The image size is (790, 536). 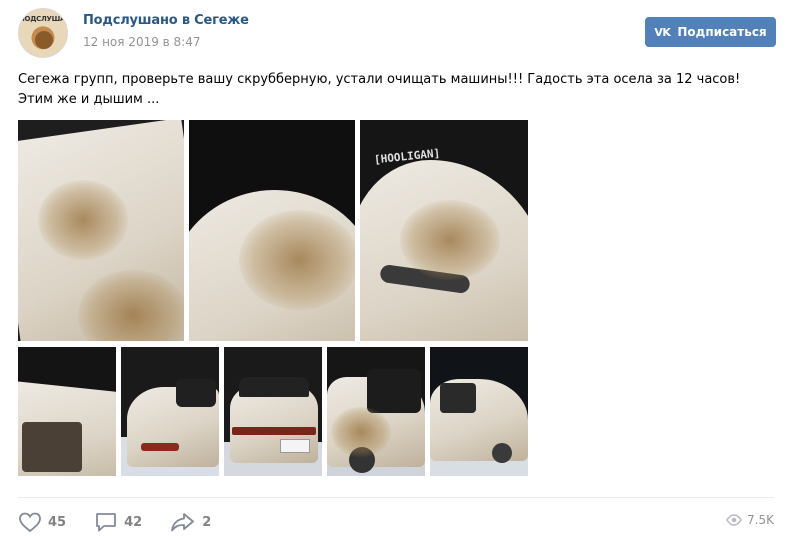 I want to click on post-actions: 45 42 2, so click(x=128, y=522).